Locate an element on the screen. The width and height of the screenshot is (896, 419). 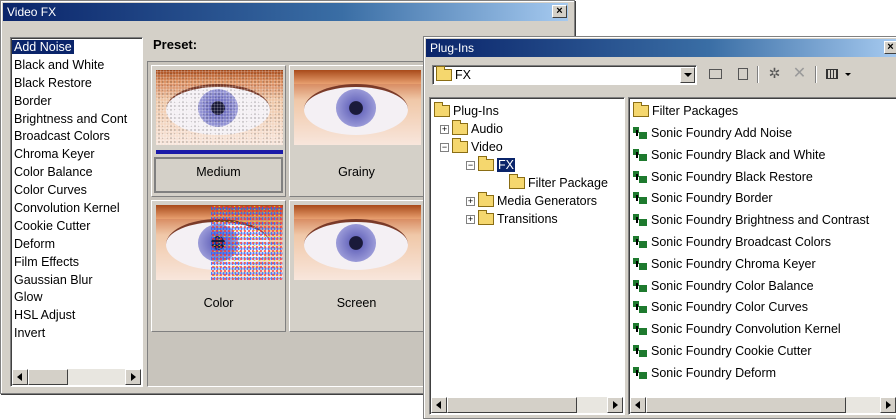
effect-list-item: Convolution Kernel is located at coordinates (76, 209).